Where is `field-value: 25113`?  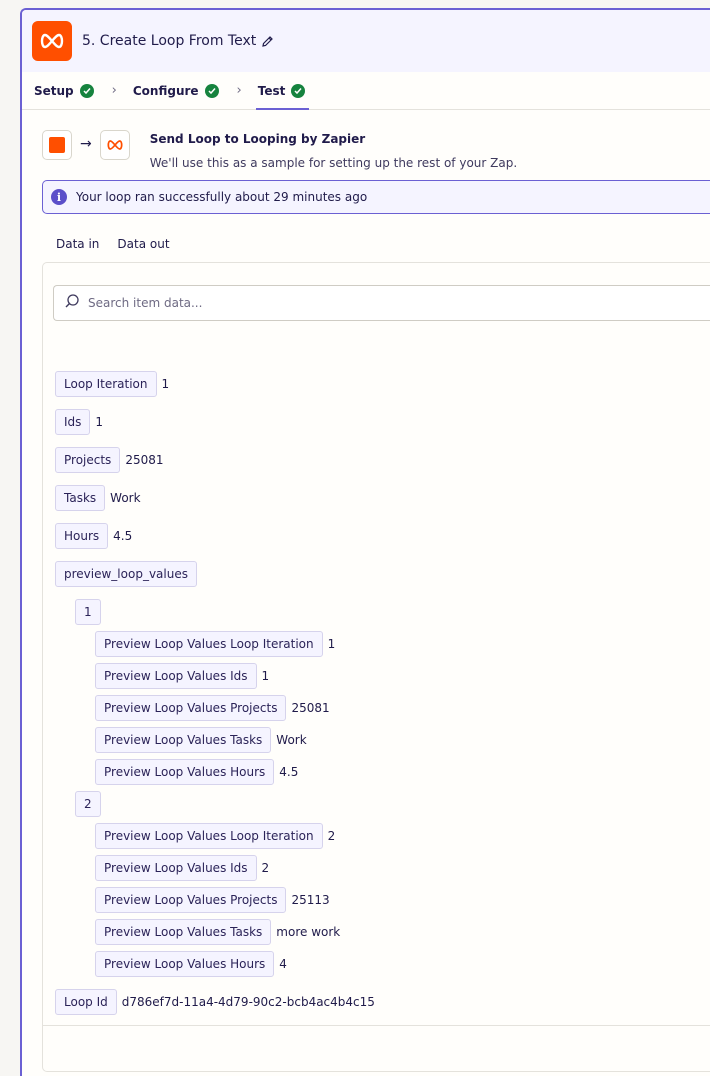
field-value: 25113 is located at coordinates (310, 900).